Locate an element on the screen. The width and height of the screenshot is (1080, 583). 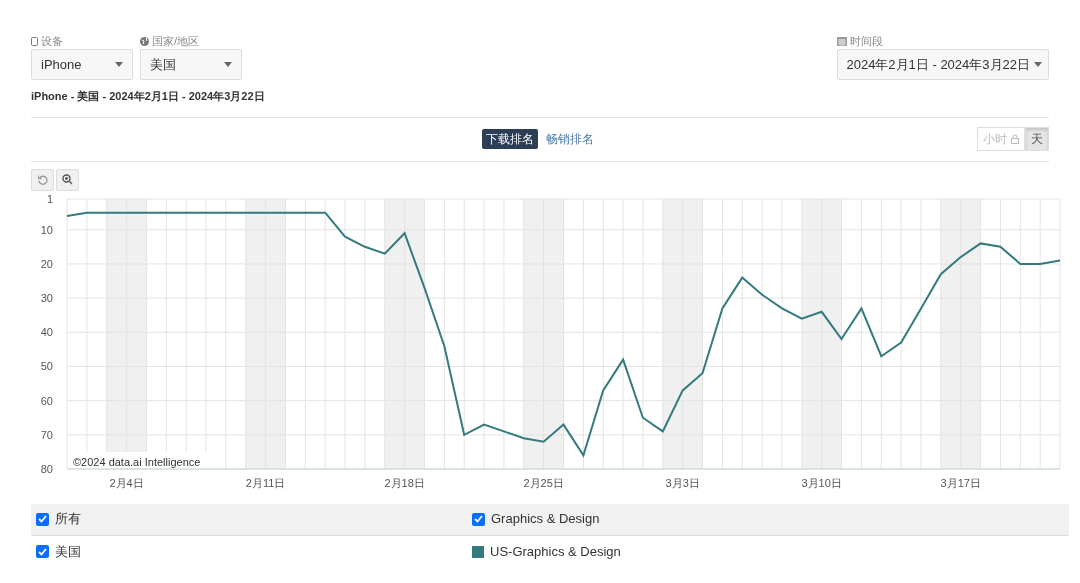
granularity-toggle: 天 is located at coordinates (1037, 139).